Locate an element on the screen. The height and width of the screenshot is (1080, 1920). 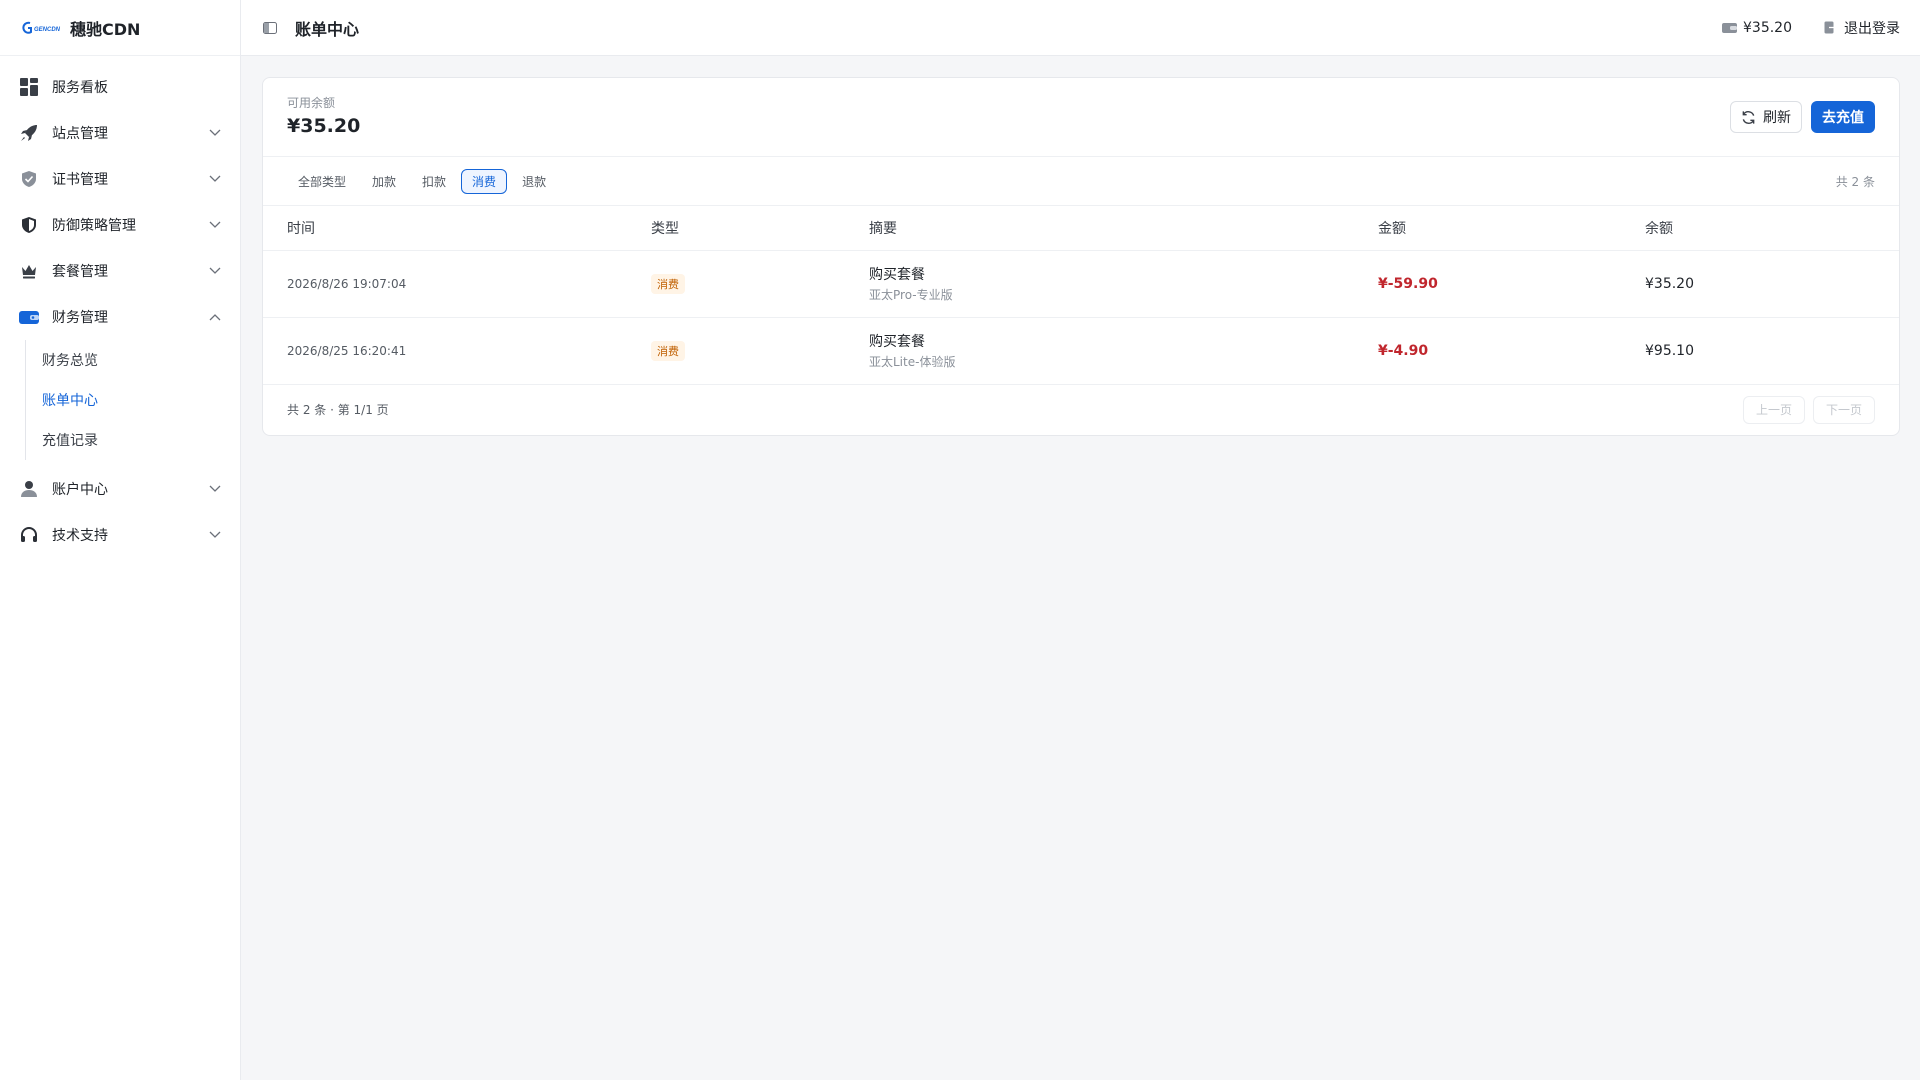
cell-amount: ¥-59.90 is located at coordinates (1511, 284).